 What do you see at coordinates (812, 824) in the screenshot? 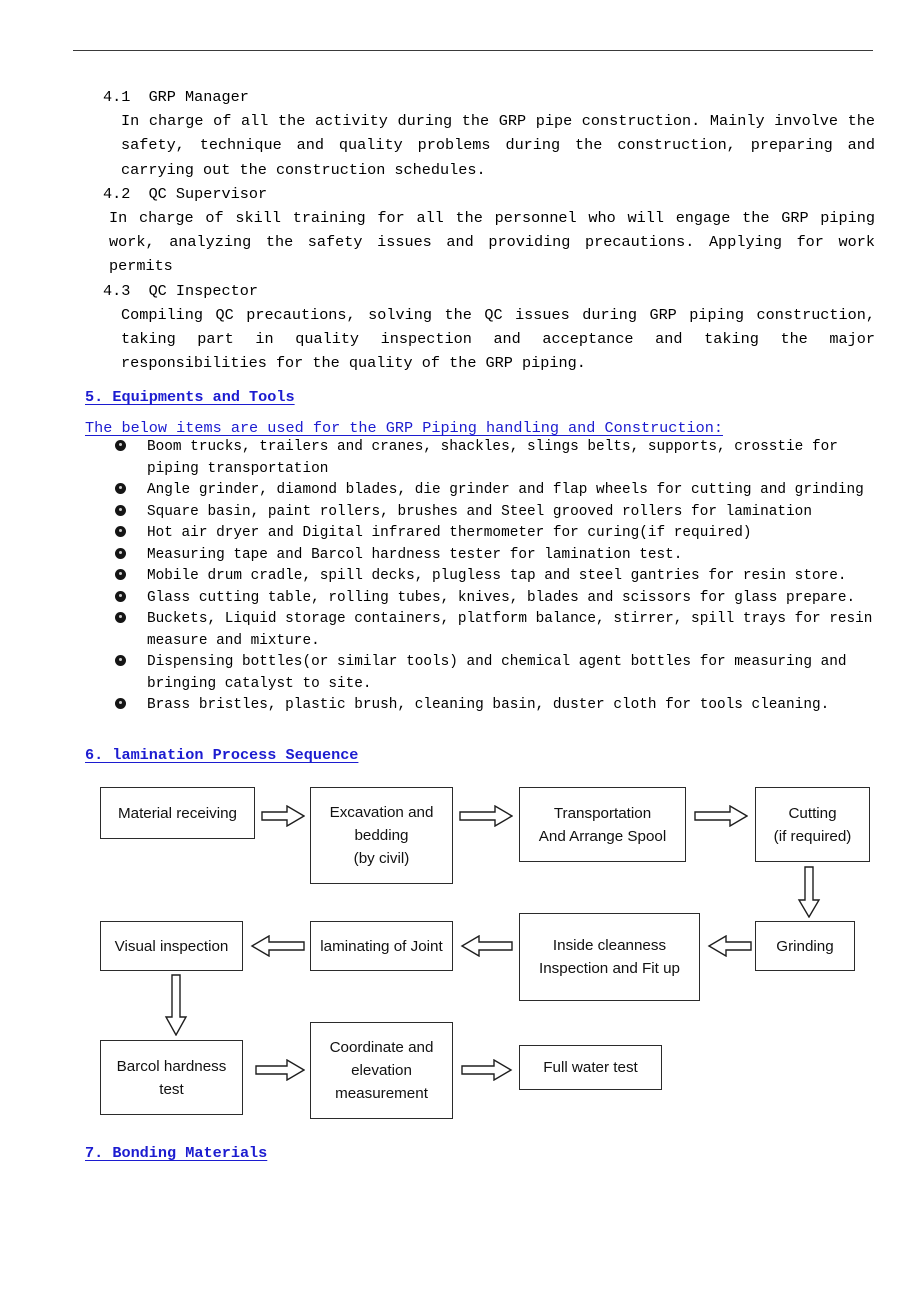
I see `flow-box-cutting: Cutting (if required)` at bounding box center [812, 824].